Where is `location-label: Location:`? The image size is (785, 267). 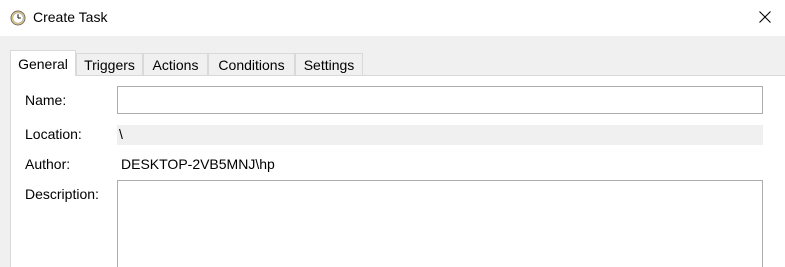
location-label: Location: is located at coordinates (53, 134).